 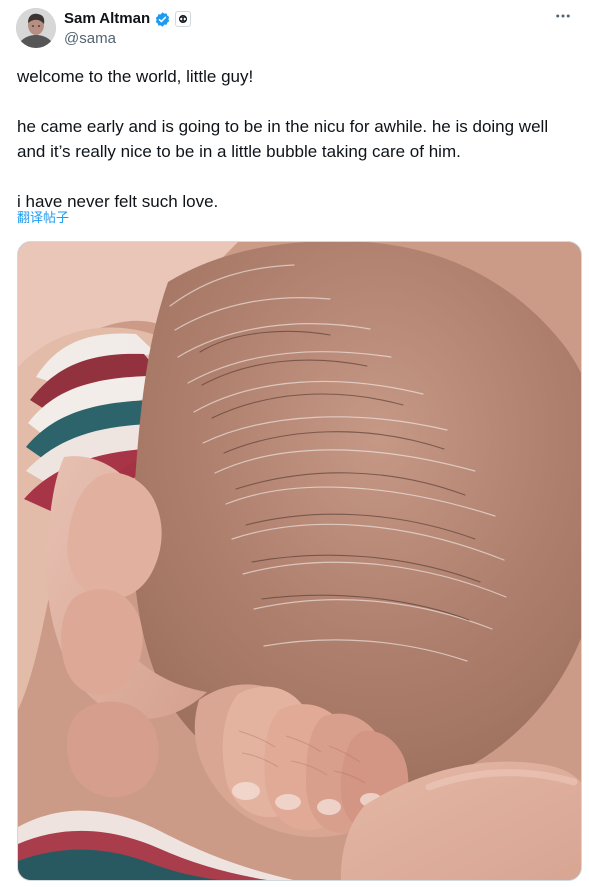 What do you see at coordinates (107, 19) in the screenshot?
I see `display-name: Sam Altman` at bounding box center [107, 19].